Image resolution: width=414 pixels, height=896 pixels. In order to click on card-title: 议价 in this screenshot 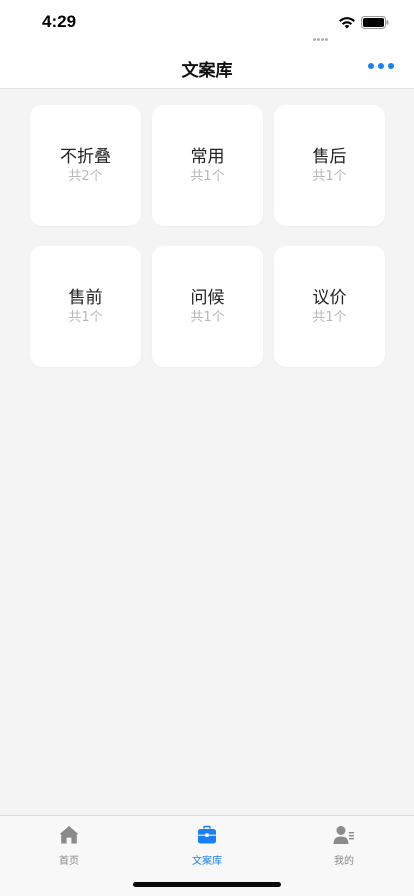, I will do `click(329, 297)`.